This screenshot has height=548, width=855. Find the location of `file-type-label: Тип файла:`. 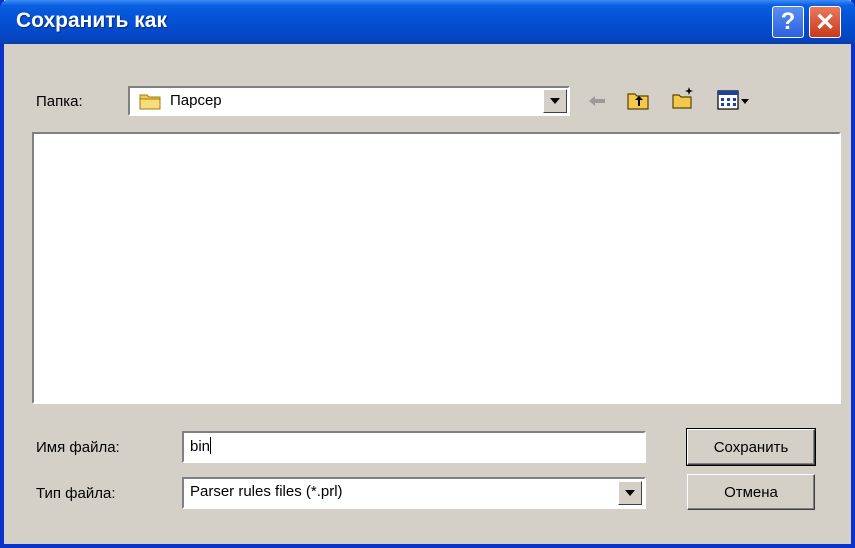

file-type-label: Тип файла: is located at coordinates (76, 493).